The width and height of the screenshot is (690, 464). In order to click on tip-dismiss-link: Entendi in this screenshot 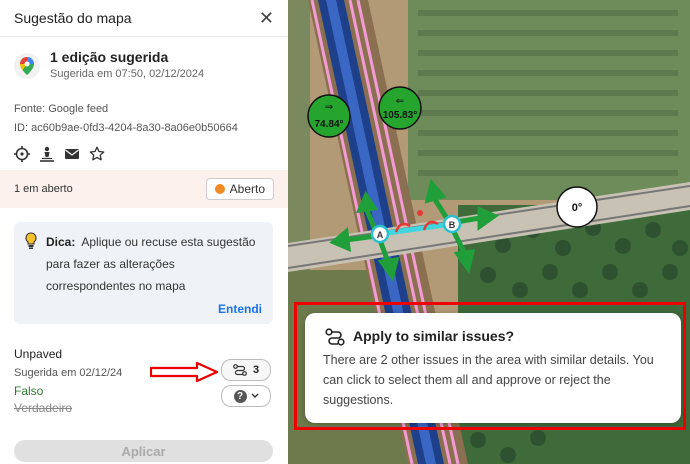, I will do `click(240, 309)`.